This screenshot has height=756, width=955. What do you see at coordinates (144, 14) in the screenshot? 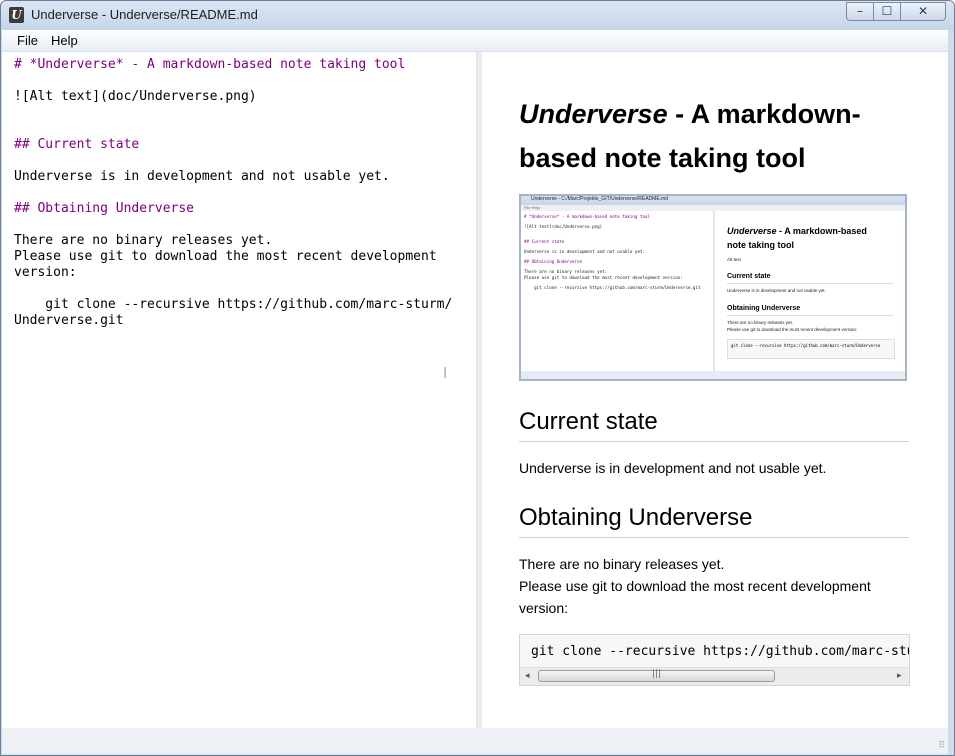
I see `window-title: Underverse - Underverse/README.md` at bounding box center [144, 14].